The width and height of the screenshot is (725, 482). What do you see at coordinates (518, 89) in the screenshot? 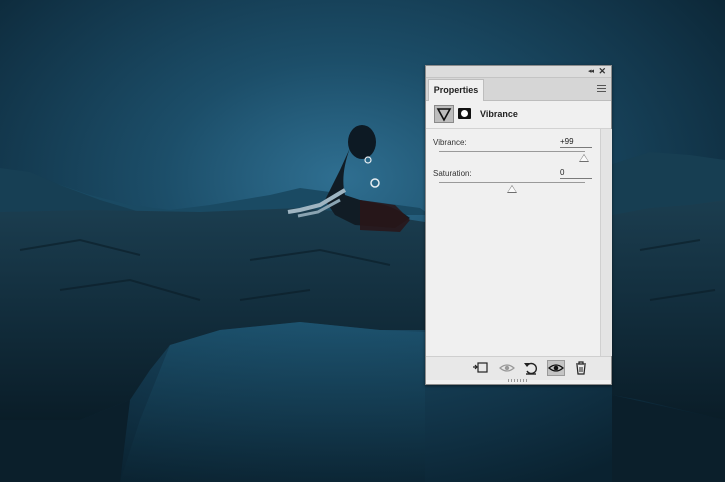
I see `panel-tab-row: Properties` at bounding box center [518, 89].